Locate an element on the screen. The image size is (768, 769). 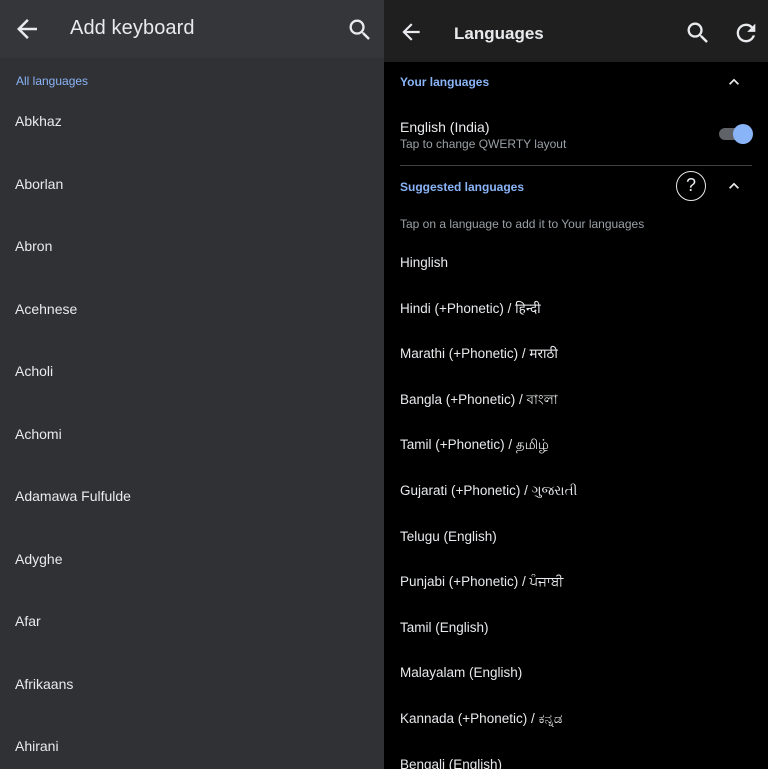
language-list-item: Afar is located at coordinates (195, 631).